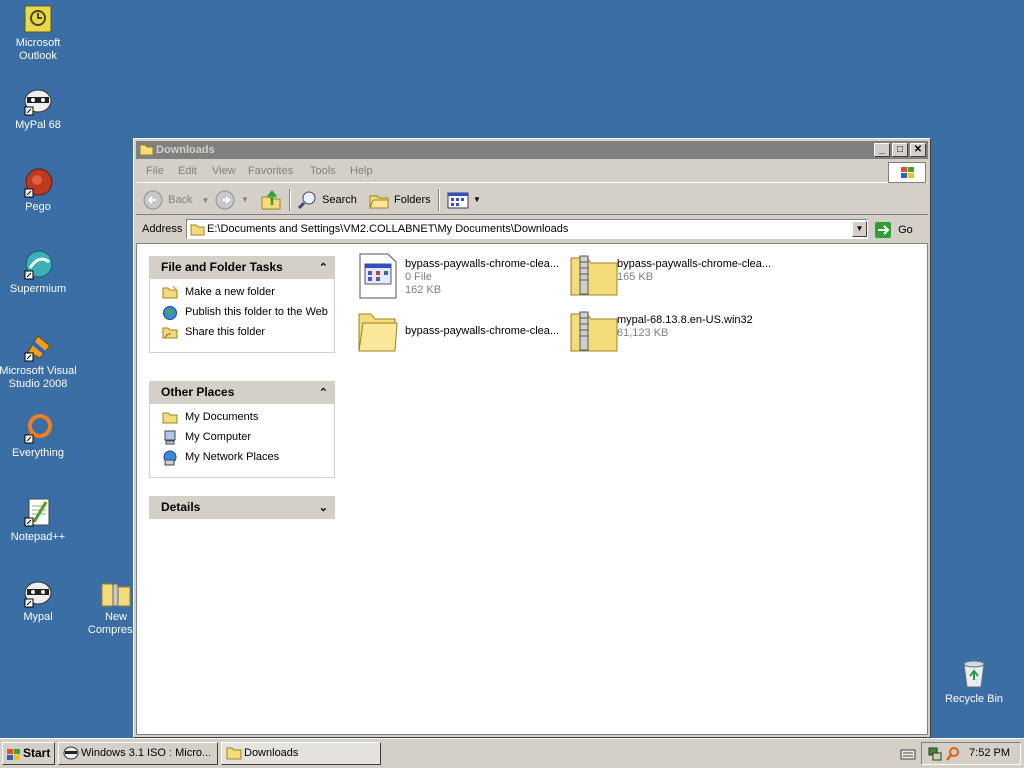 Image resolution: width=1024 pixels, height=768 pixels. Describe the element at coordinates (242, 392) in the screenshot. I see `panel-header: Other Places ⌃` at that location.